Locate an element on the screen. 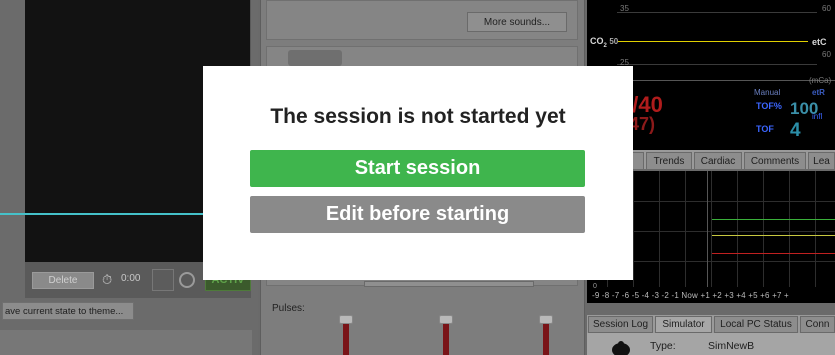 This screenshot has width=835, height=355. manual-label: Manual is located at coordinates (767, 92).